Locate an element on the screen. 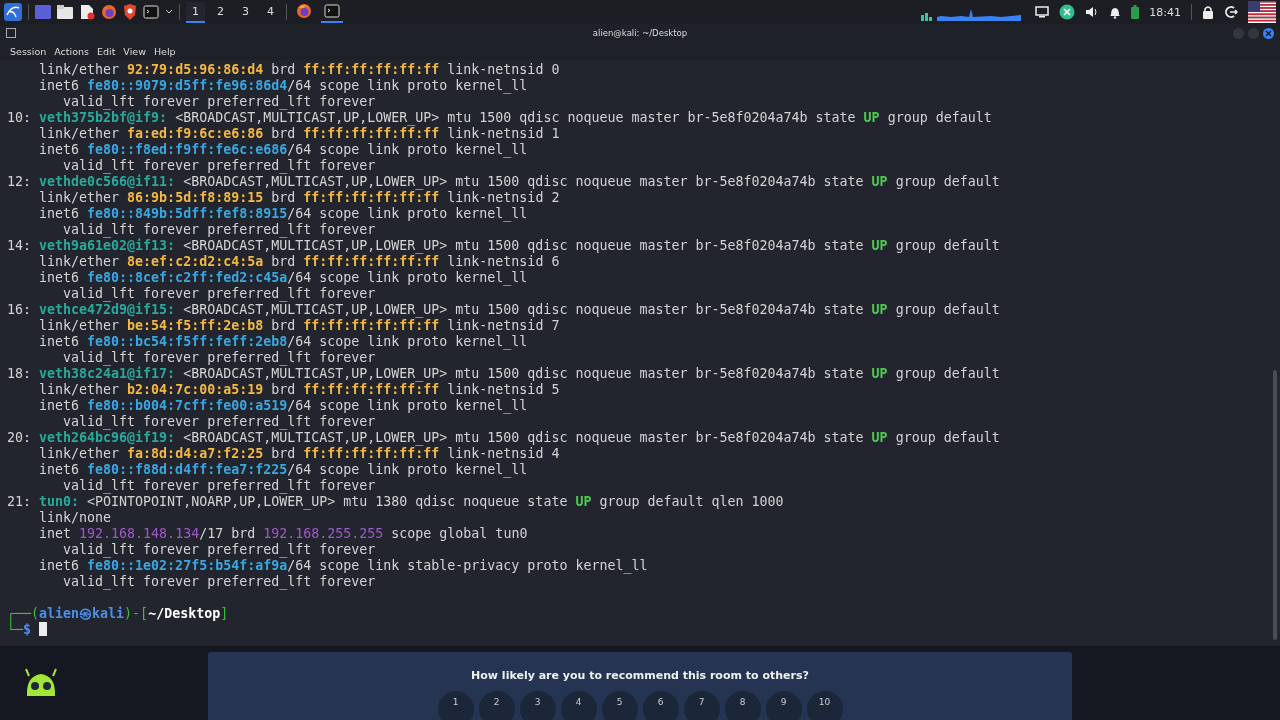 This screenshot has height=720, width=1280. taskbar-app-button is located at coordinates (332, 12).